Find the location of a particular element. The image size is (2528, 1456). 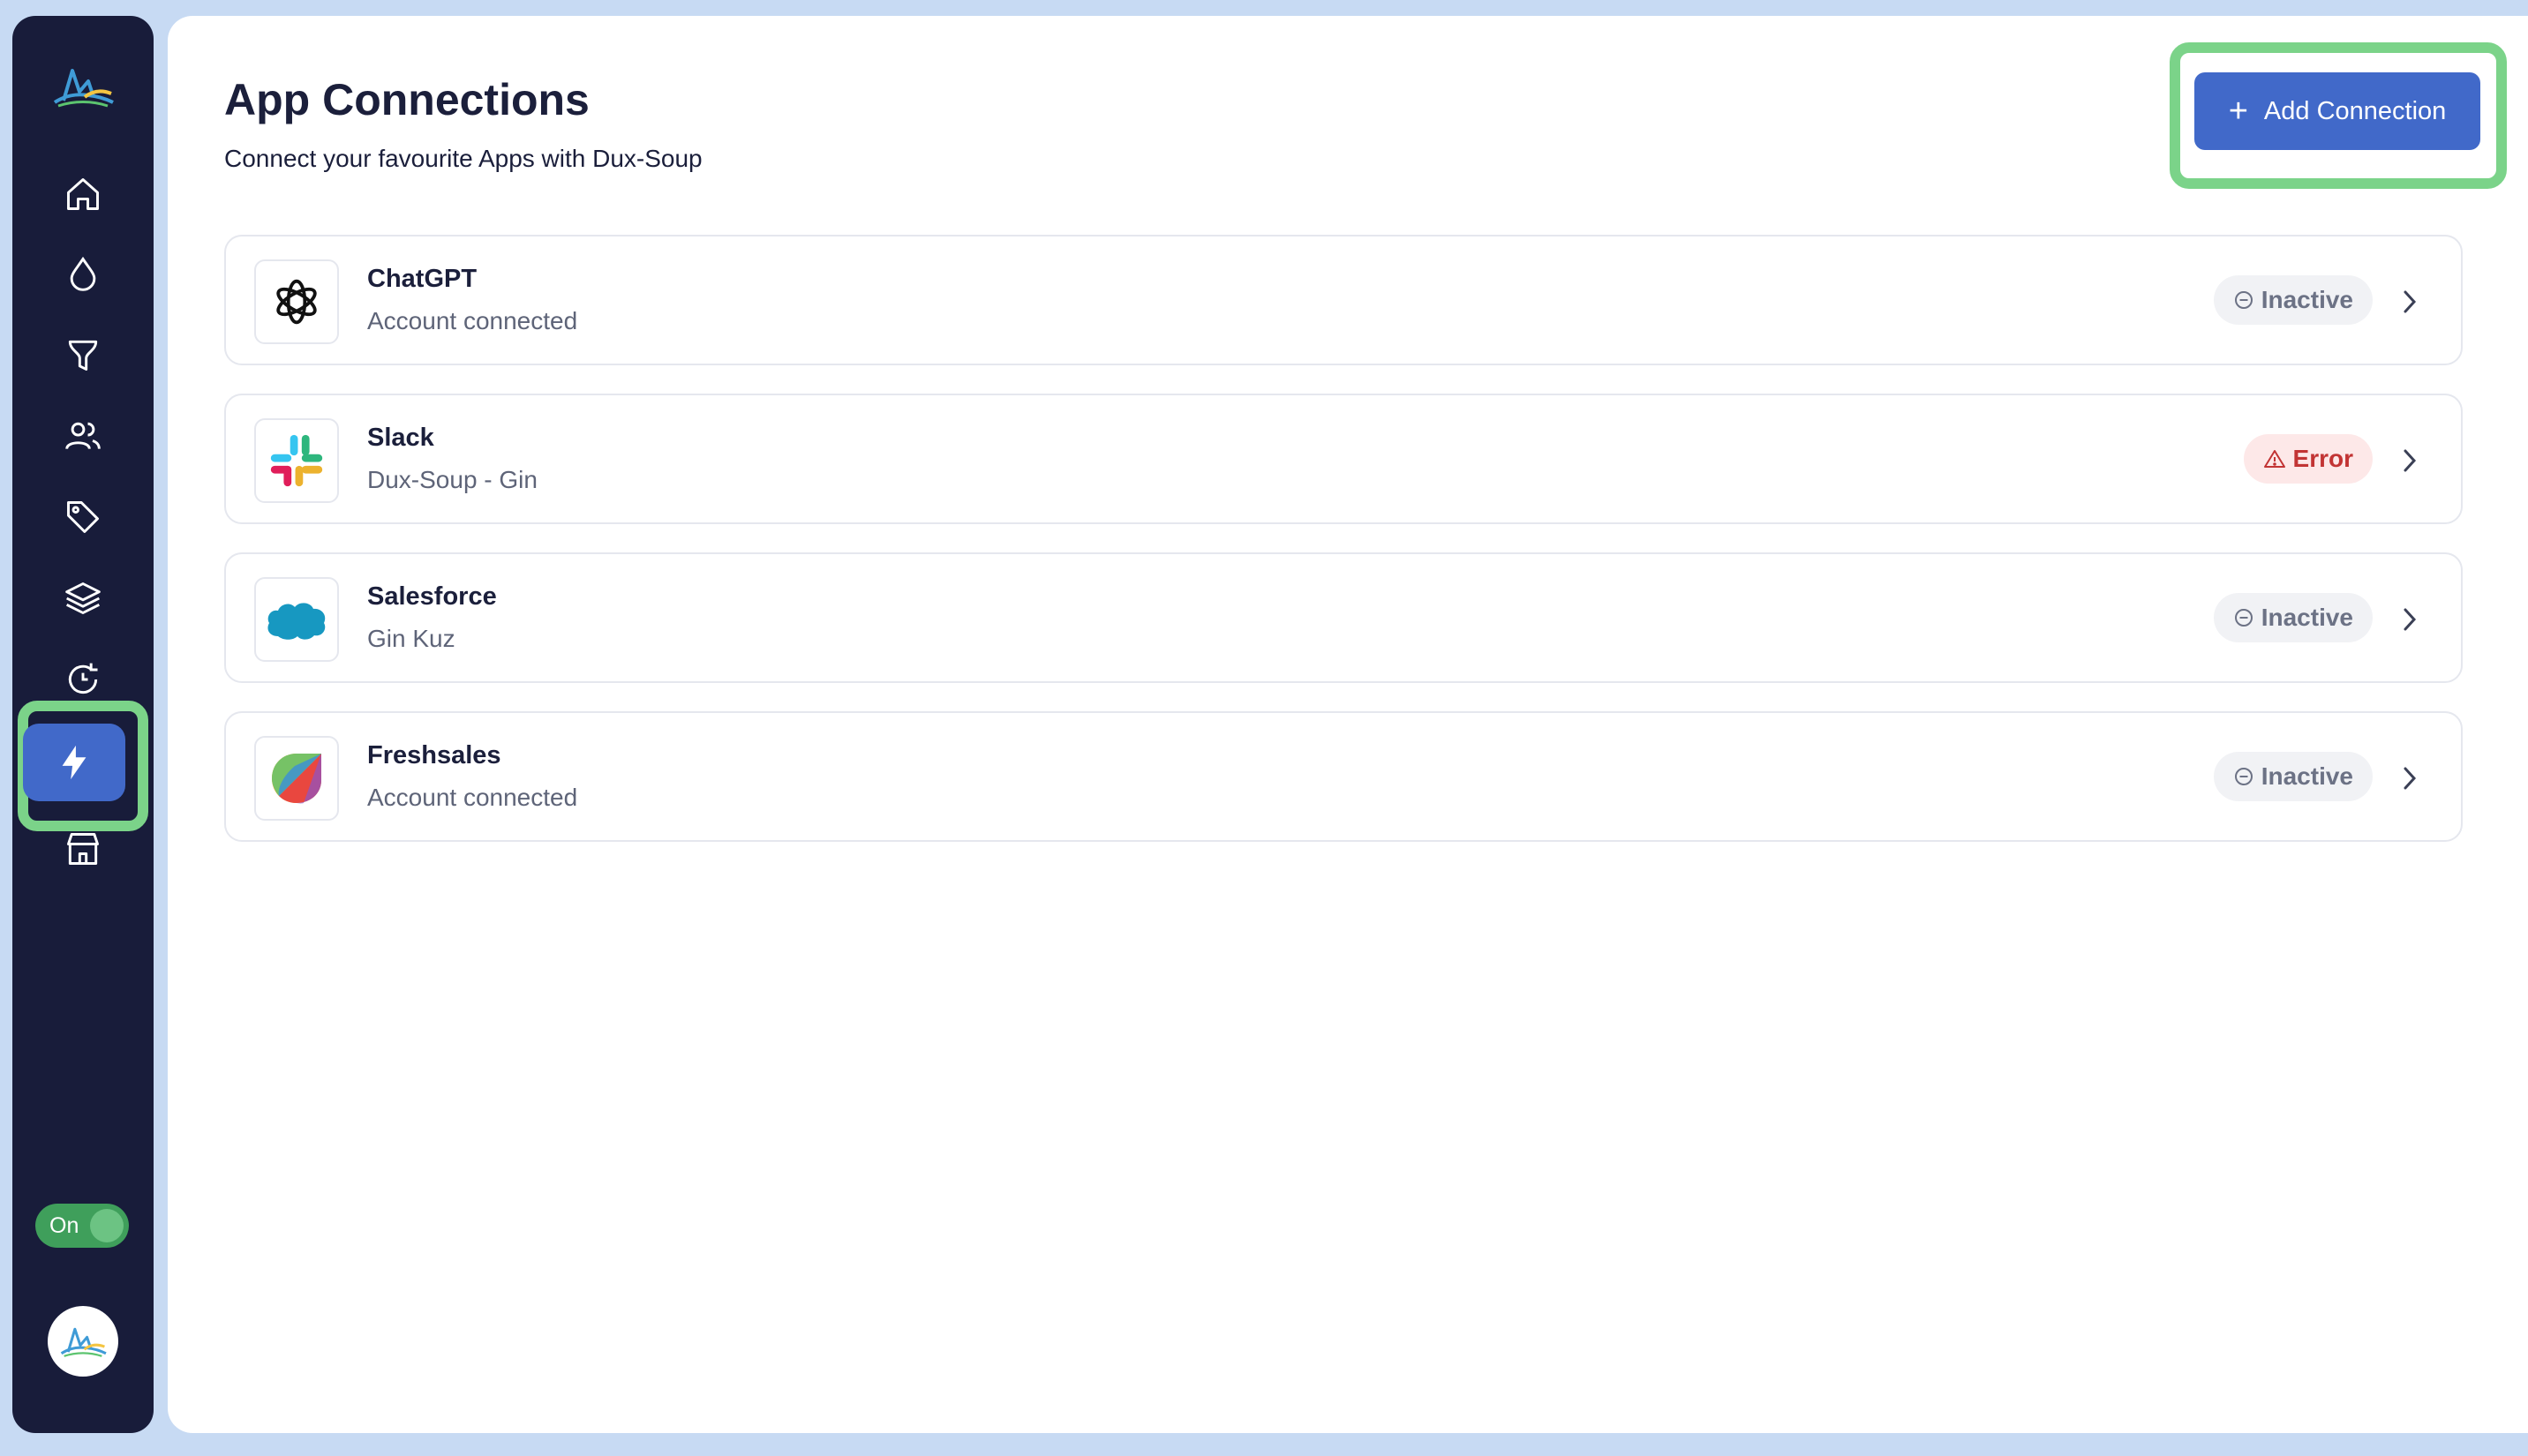

connection-name: ChatGPT is located at coordinates (422, 279).